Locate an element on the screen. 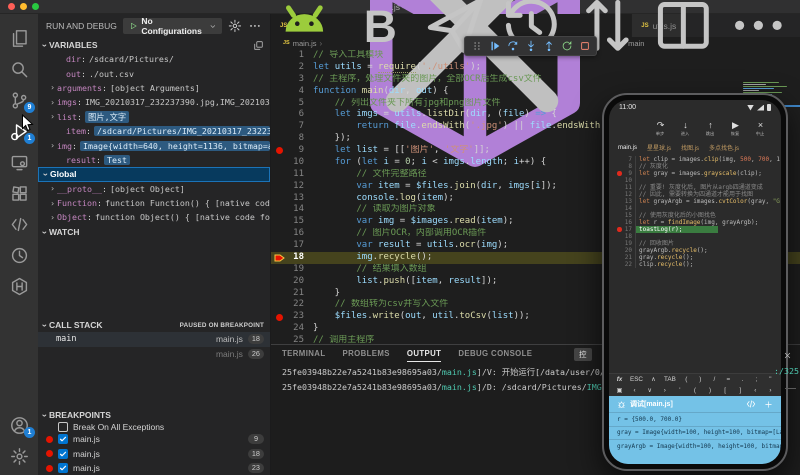 The height and width of the screenshot is (475, 800). phone-tab-3: 多点找色.js is located at coordinates (724, 147).